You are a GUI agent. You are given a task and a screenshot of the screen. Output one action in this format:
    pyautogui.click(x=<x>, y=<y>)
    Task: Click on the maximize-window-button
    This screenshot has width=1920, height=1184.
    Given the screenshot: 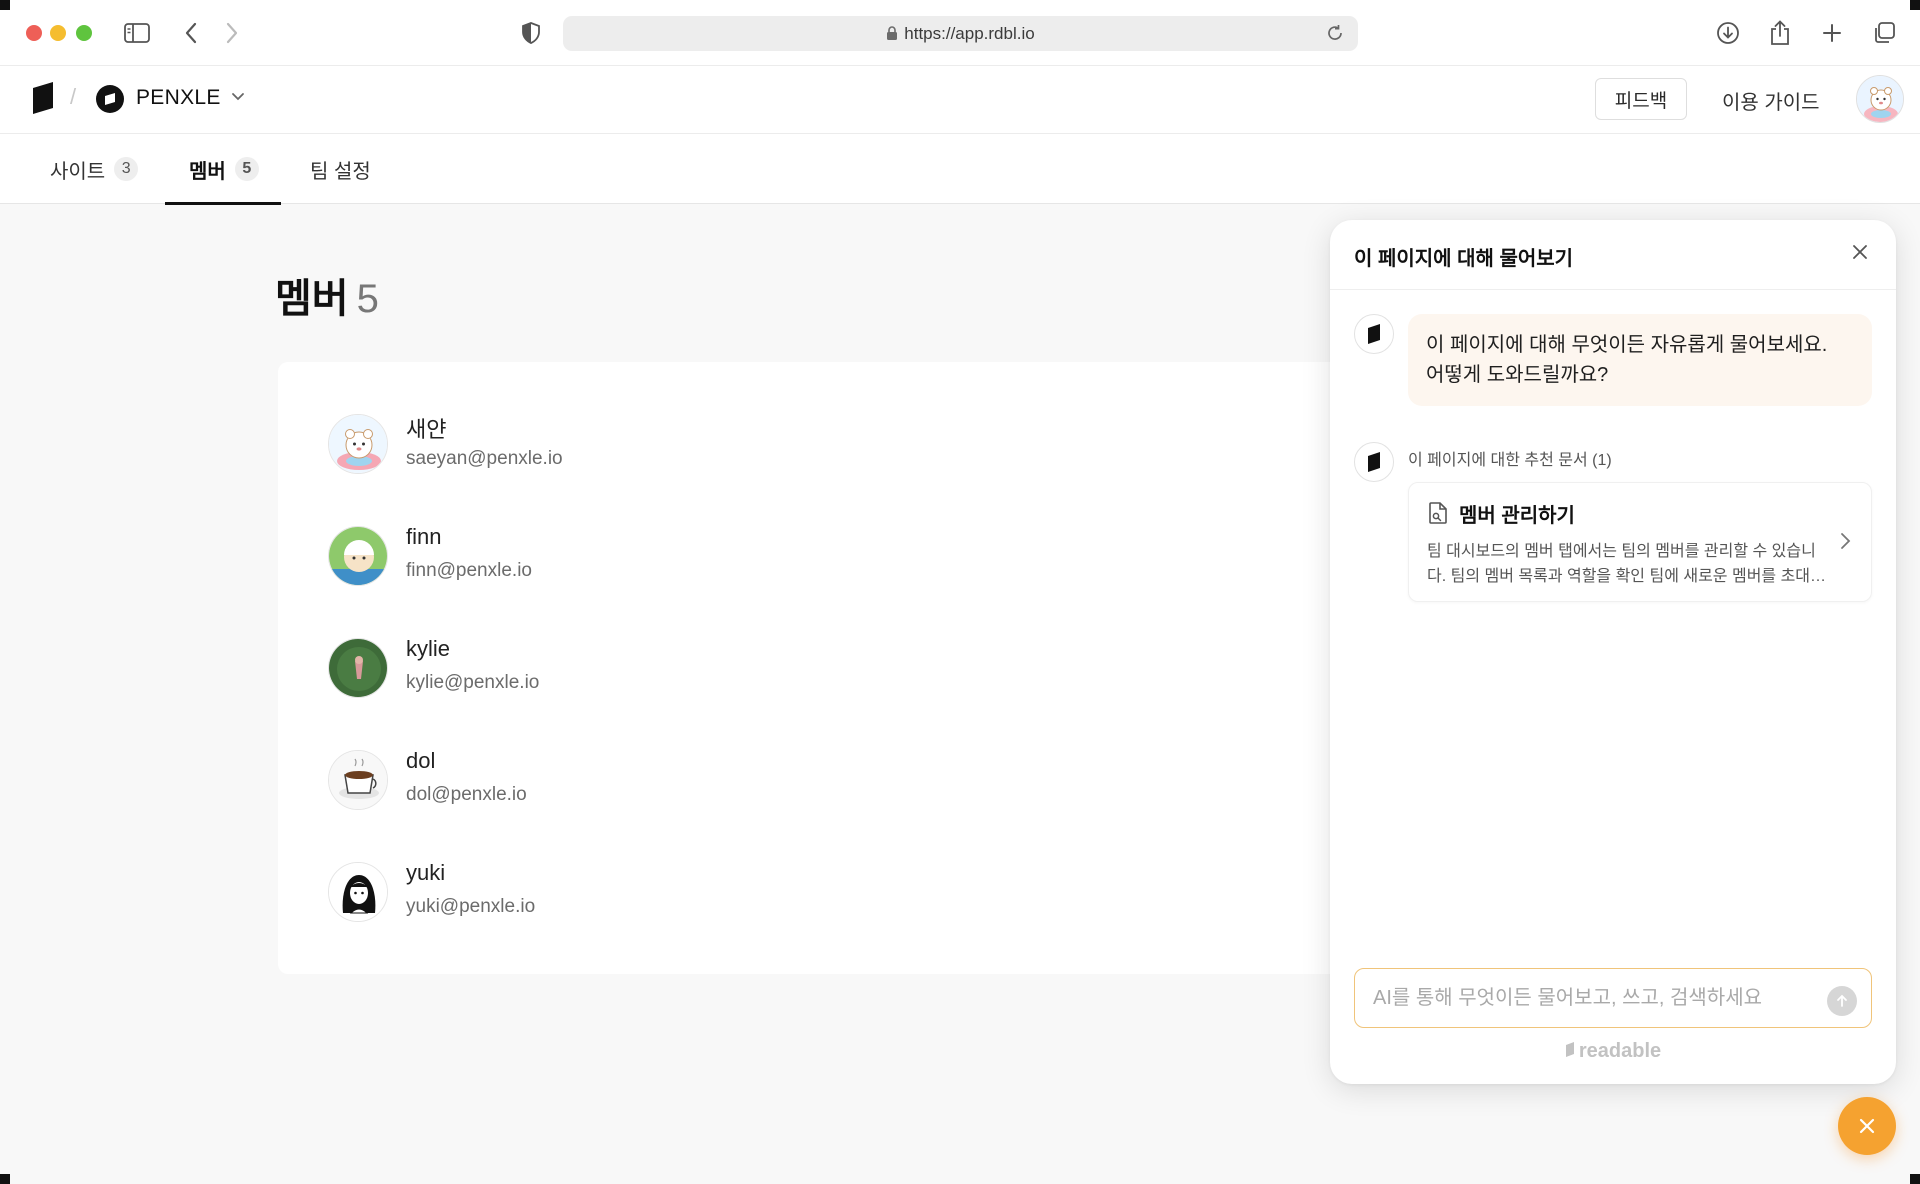 What is the action you would take?
    pyautogui.click(x=84, y=33)
    